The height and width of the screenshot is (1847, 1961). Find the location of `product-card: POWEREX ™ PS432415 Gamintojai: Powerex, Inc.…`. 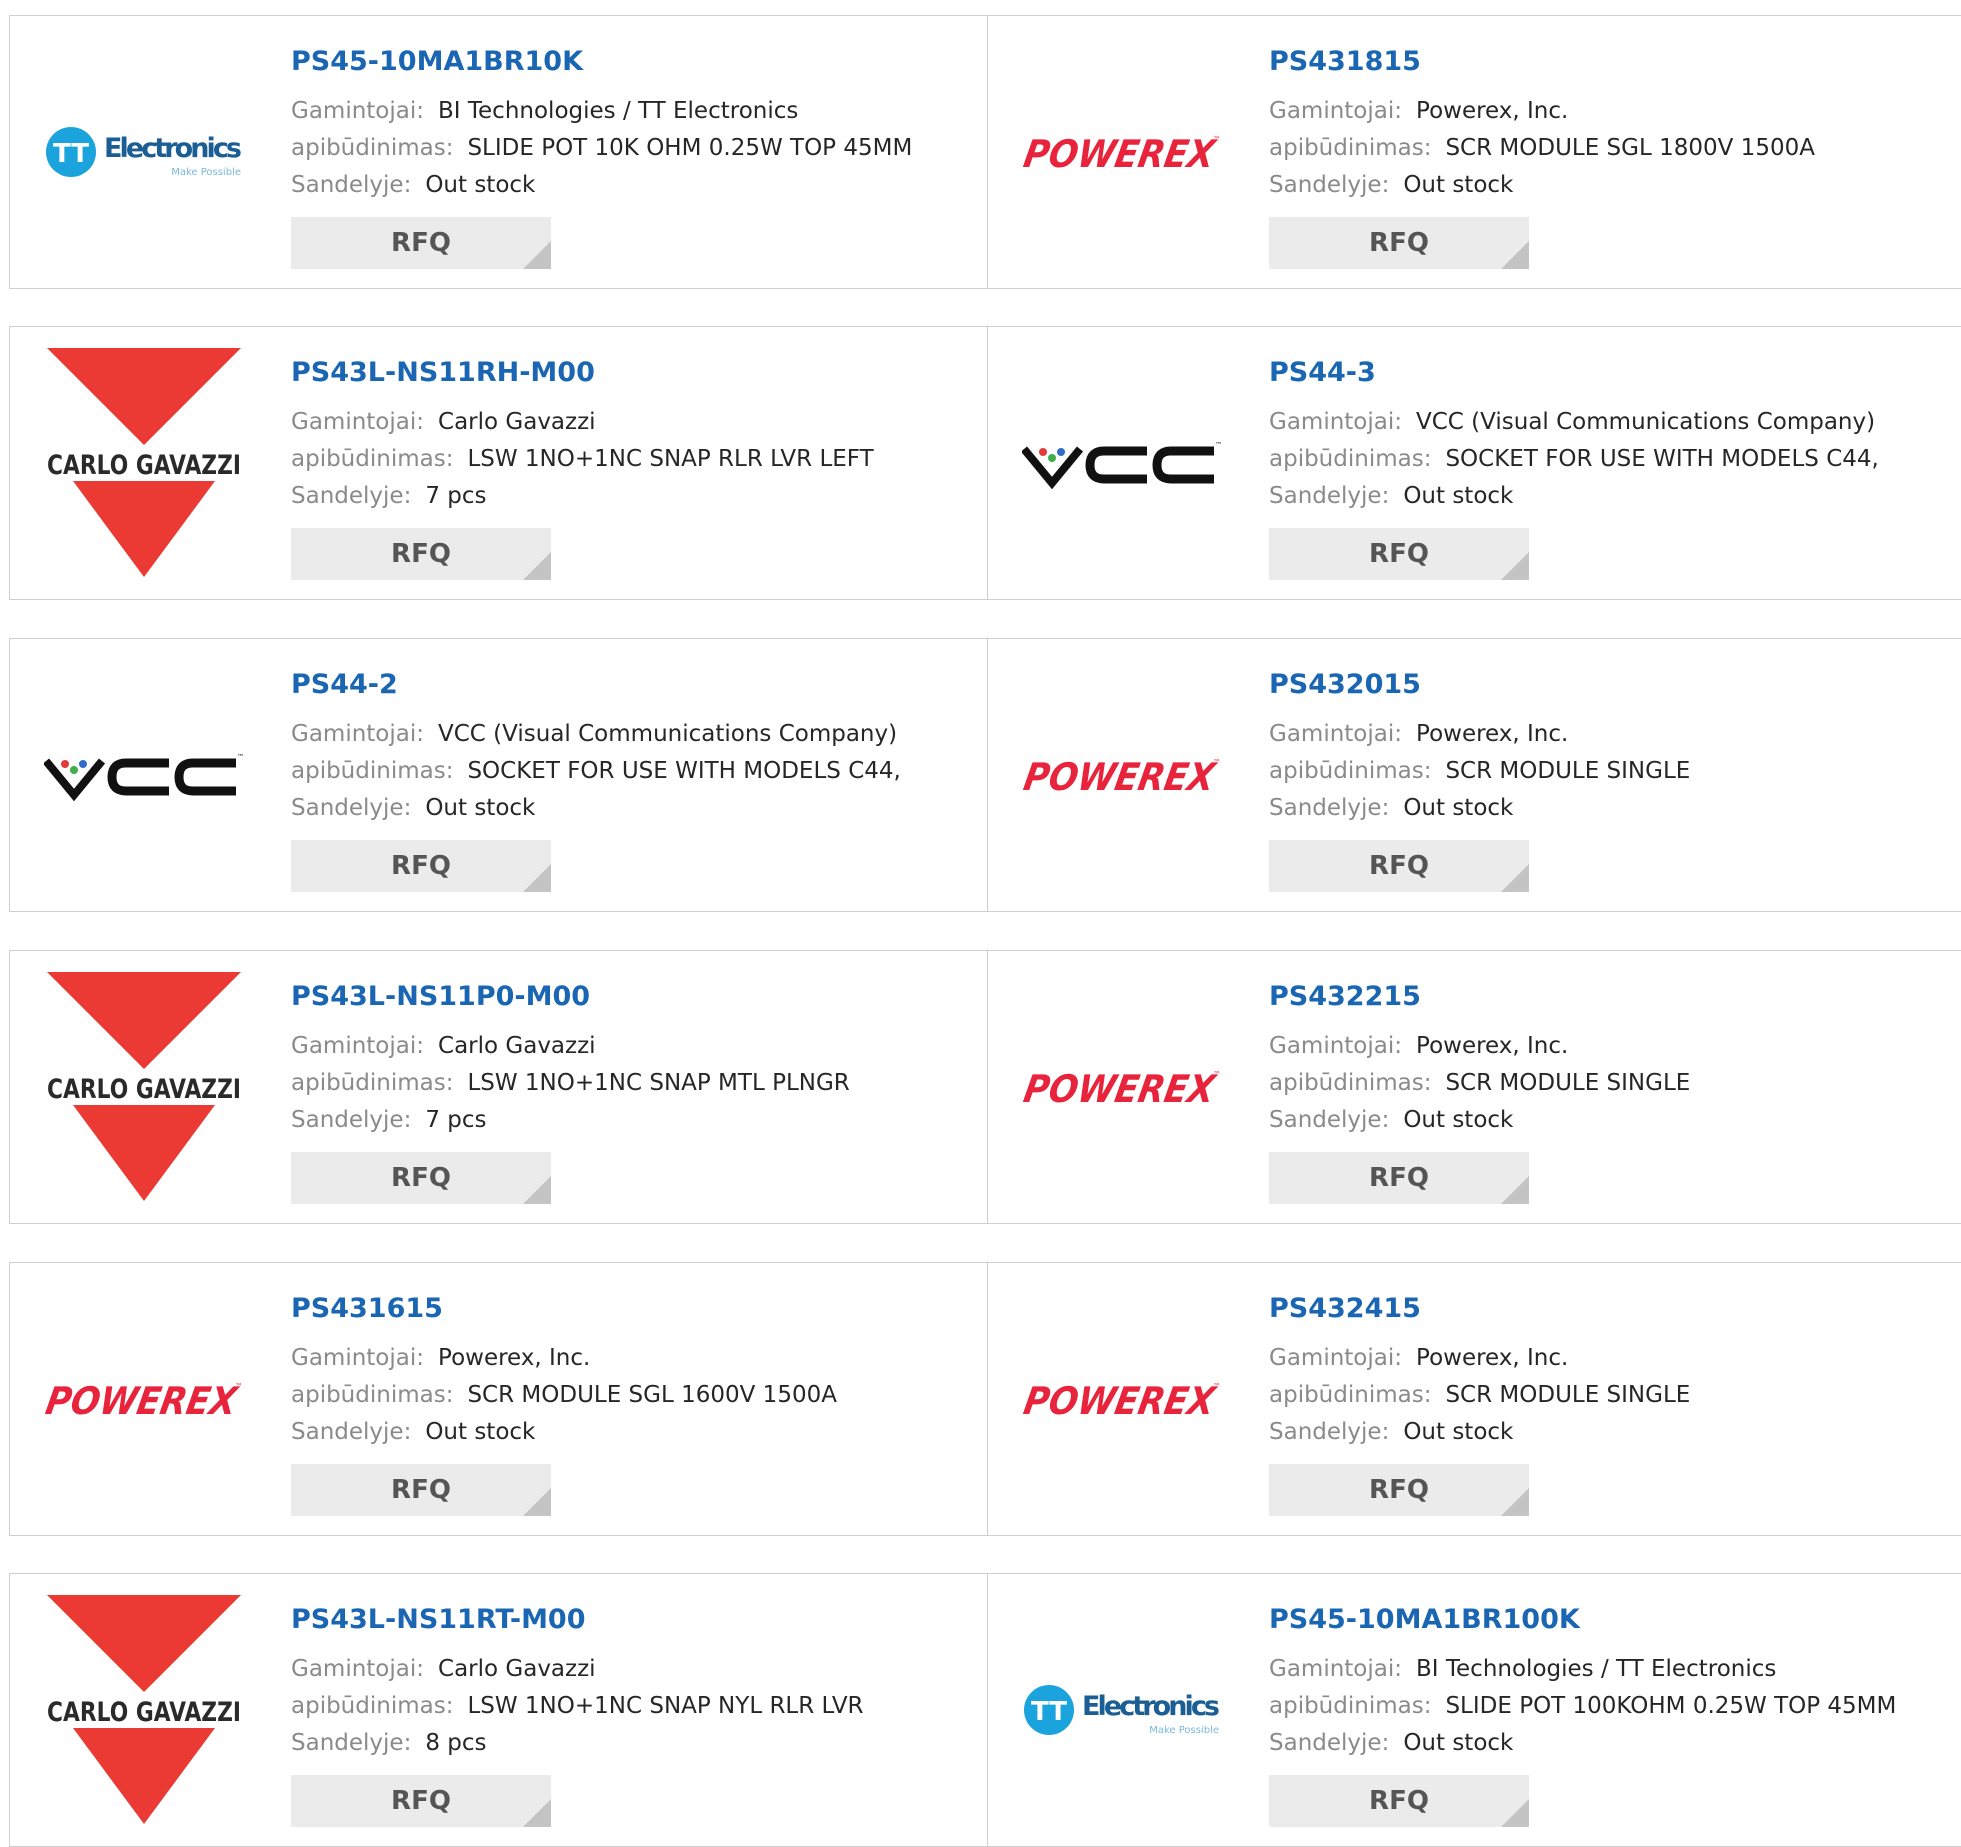

product-card: POWEREX ™ PS432415 Gamintojai: Powerex, Inc.… is located at coordinates (1474, 1399).